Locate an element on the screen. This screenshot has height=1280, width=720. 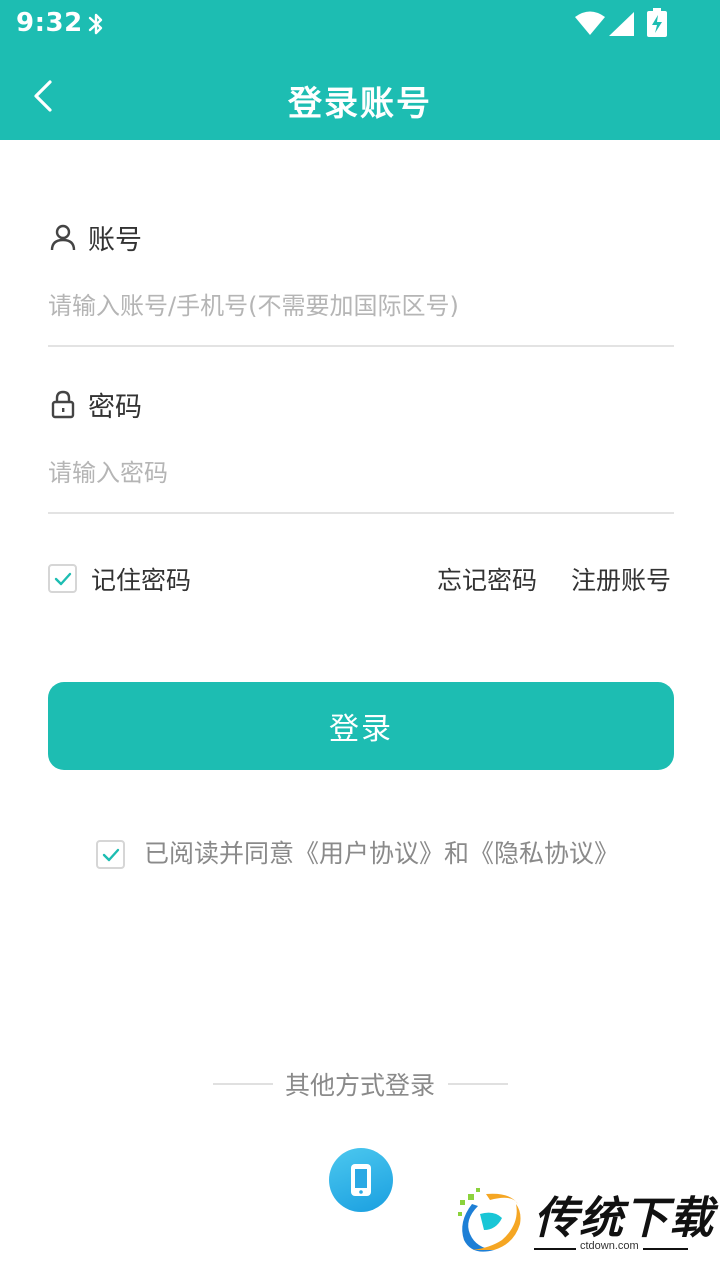
phone-login-button is located at coordinates (361, 1180).